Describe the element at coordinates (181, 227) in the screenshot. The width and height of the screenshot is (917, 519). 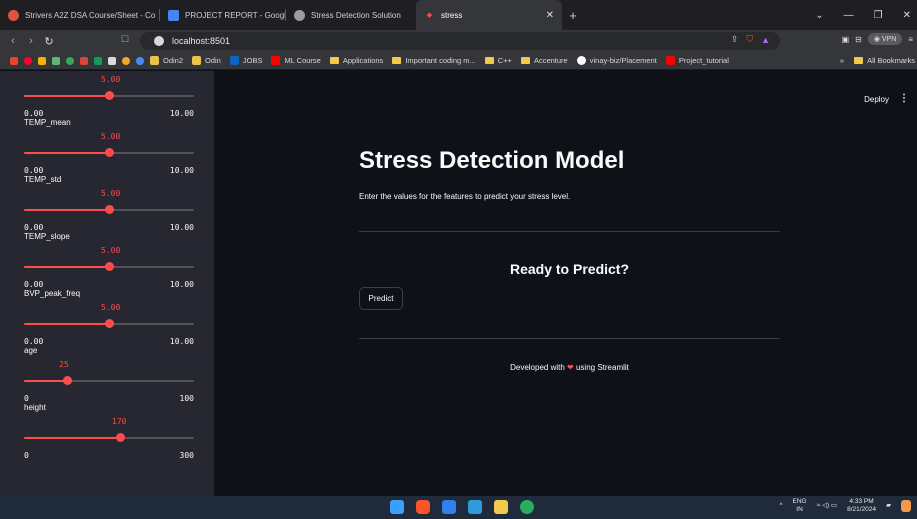
I see `slider-max: 10.00` at that location.